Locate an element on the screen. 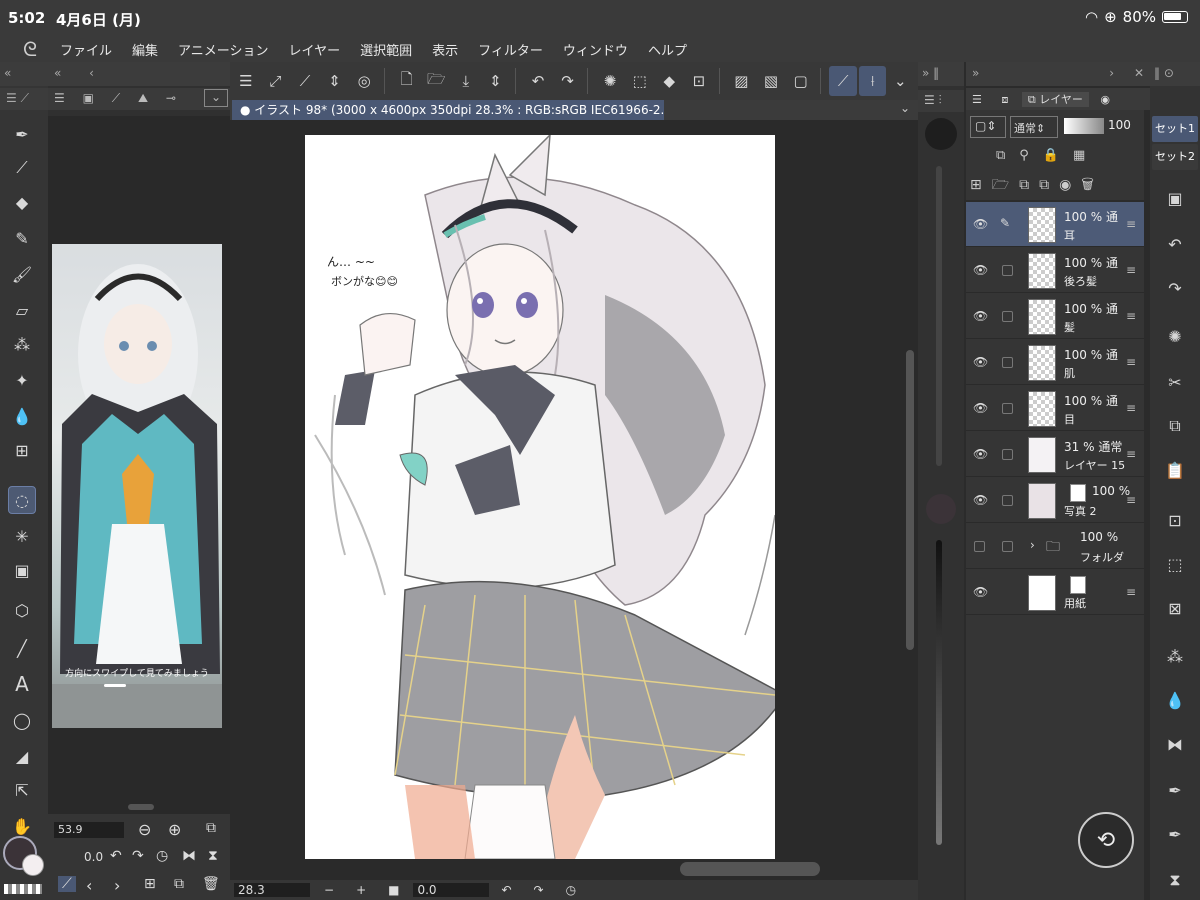 The image size is (1200, 900). menu-view: 表示 is located at coordinates (445, 49).